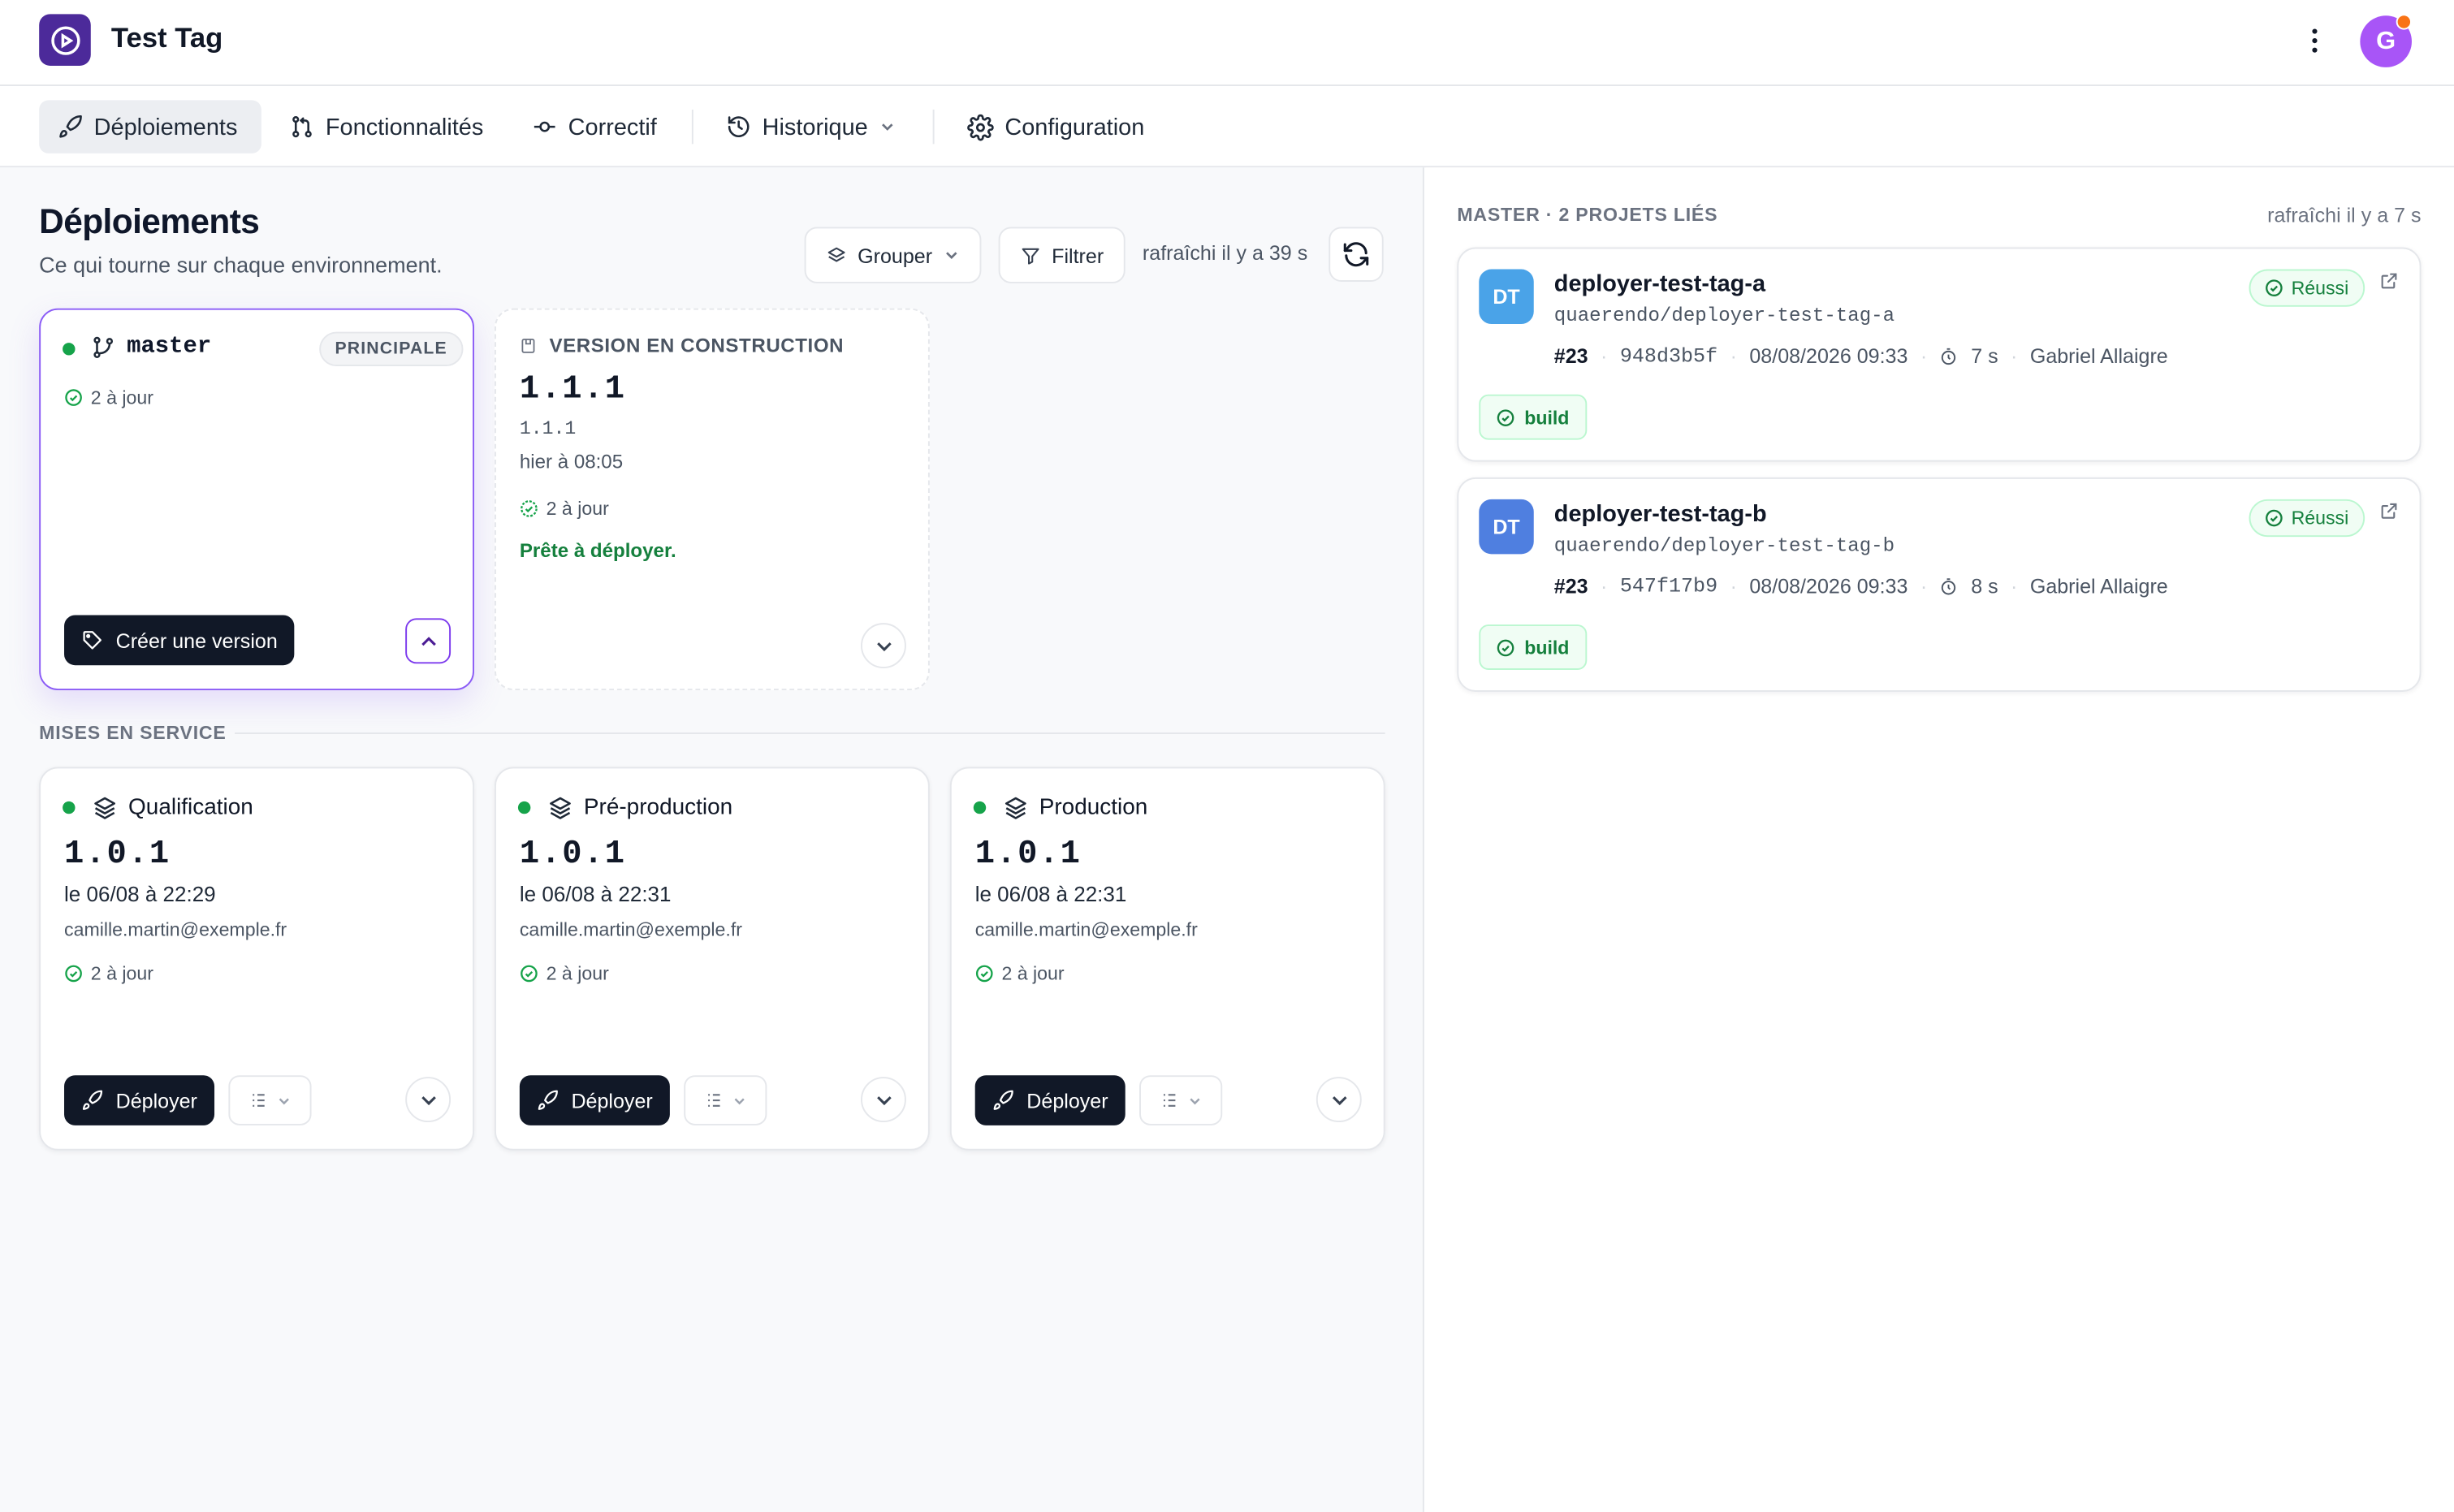  Describe the element at coordinates (1227, 43) in the screenshot. I see `top-bar: Test Tag G` at that location.